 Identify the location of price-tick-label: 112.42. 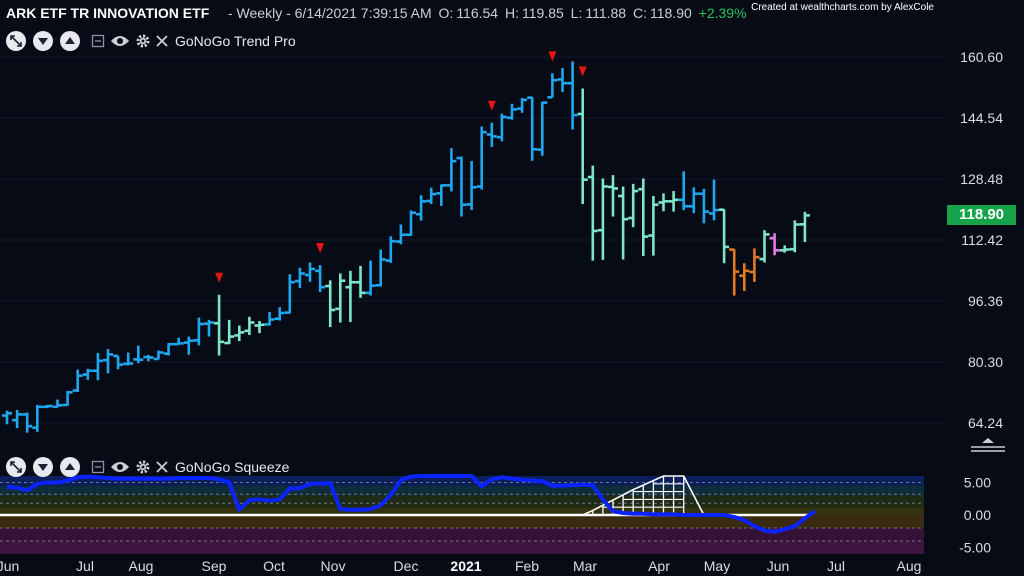
(982, 240).